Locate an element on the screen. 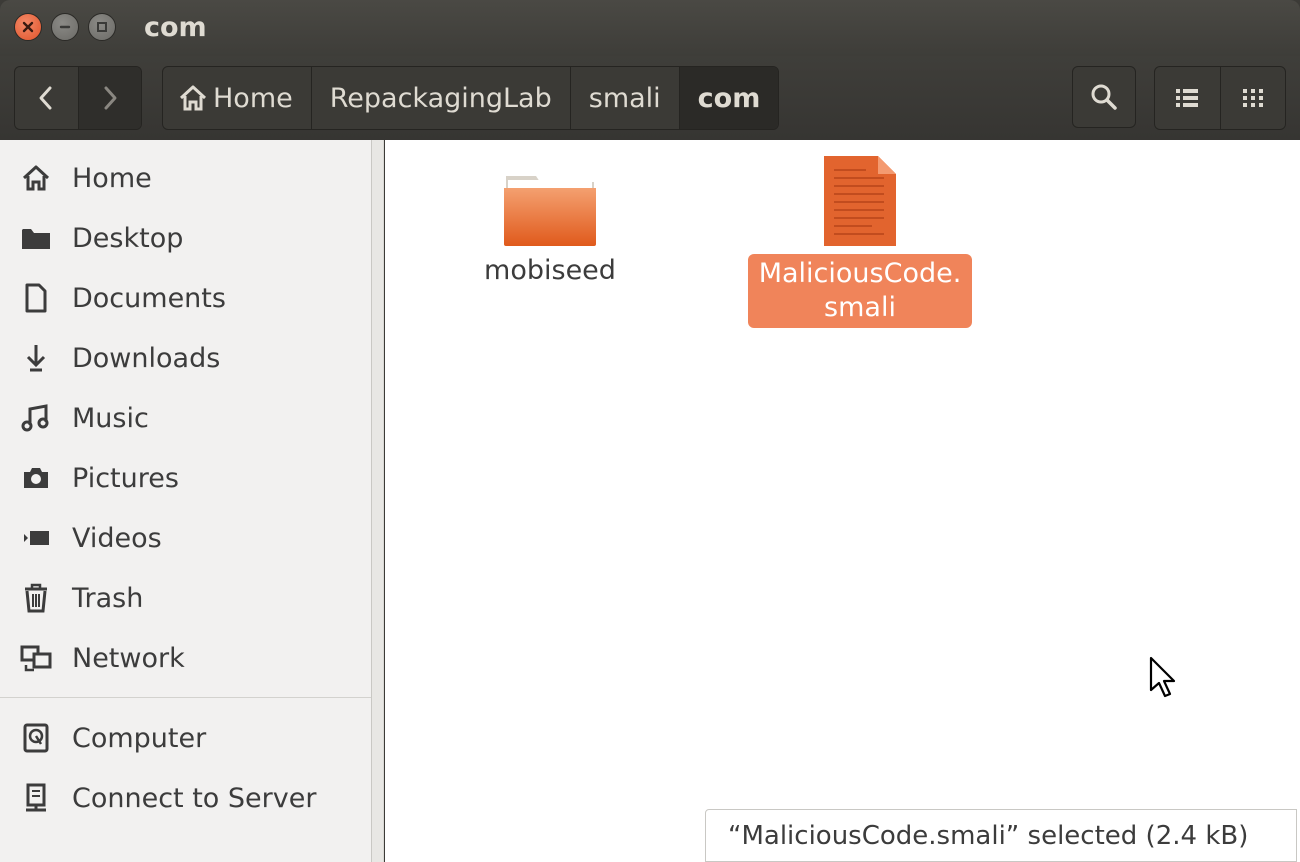 The height and width of the screenshot is (862, 1300). minimize-icon is located at coordinates (65, 27).